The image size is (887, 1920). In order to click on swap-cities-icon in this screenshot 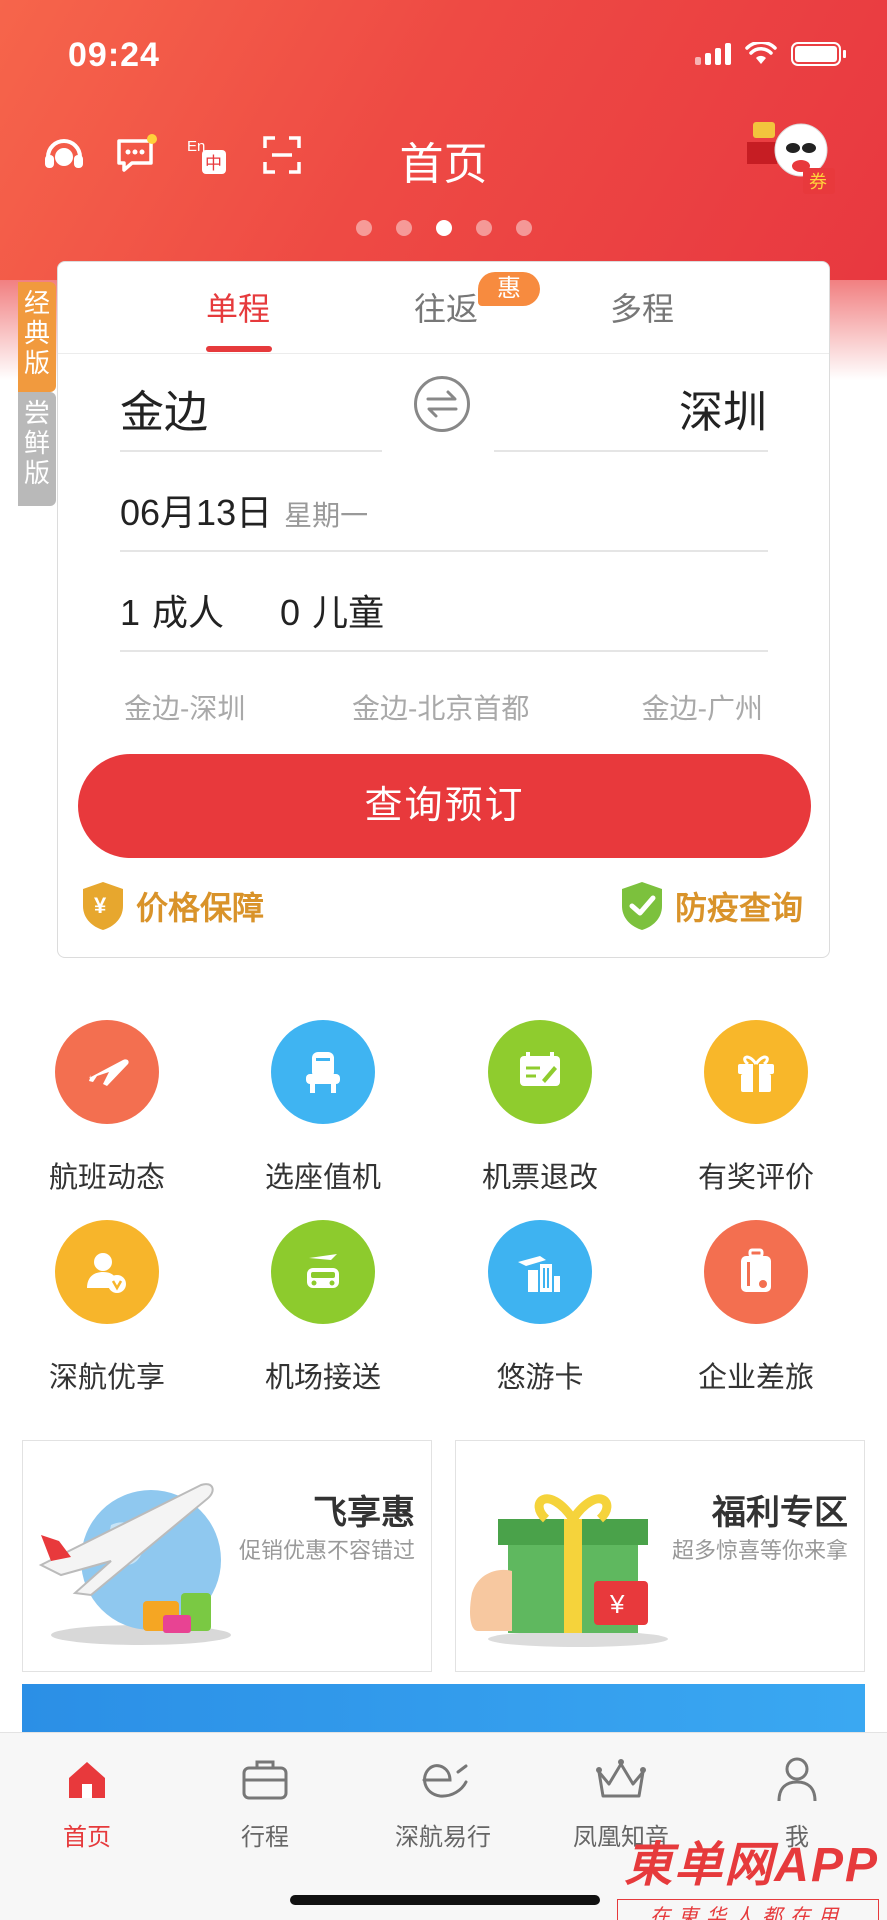, I will do `click(442, 404)`.